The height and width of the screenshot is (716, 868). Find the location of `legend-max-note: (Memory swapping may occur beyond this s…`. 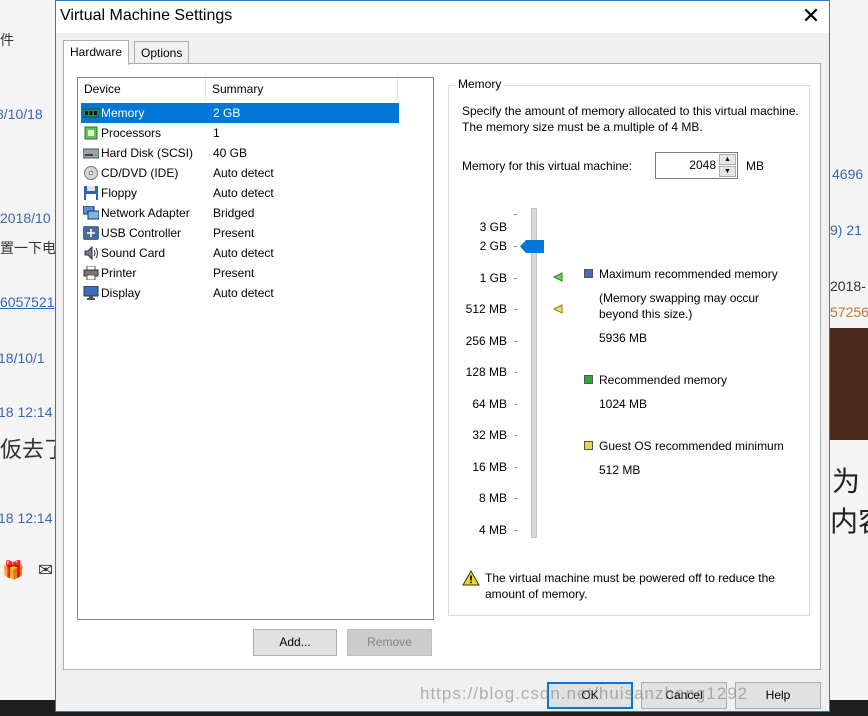

legend-max-note: (Memory swapping may occur beyond this s… is located at coordinates (679, 306).